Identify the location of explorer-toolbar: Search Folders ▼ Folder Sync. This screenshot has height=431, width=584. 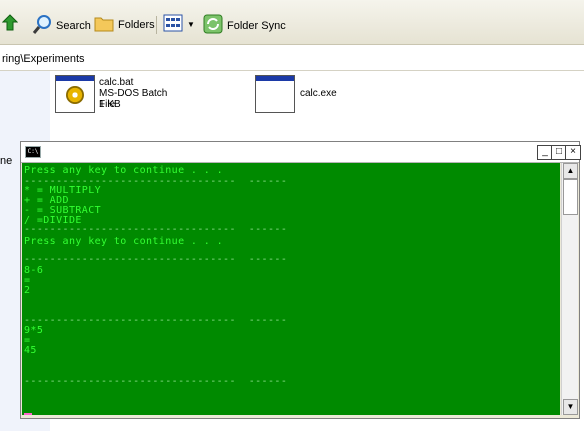
(292, 22).